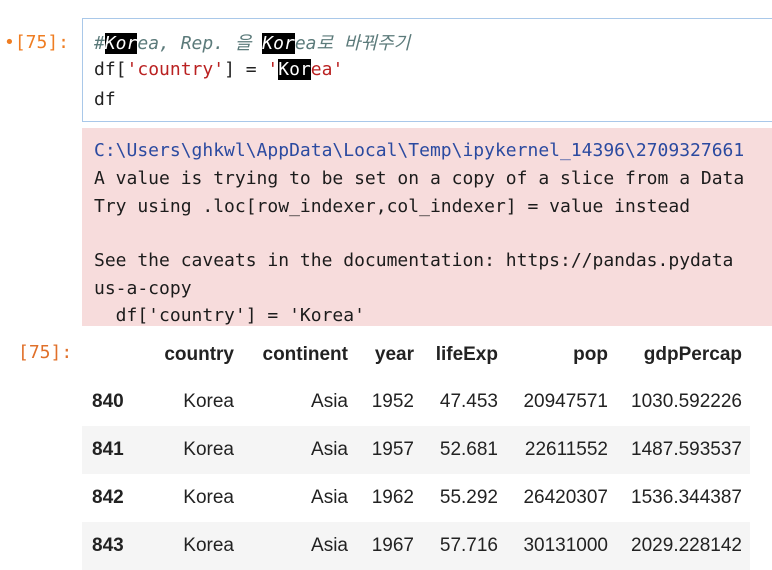 The width and height of the screenshot is (772, 570). Describe the element at coordinates (468, 449) in the screenshot. I see `table-cell: 52.681` at that location.